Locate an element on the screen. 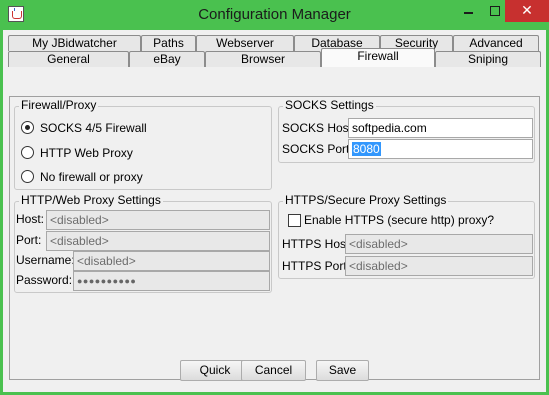 The width and height of the screenshot is (549, 395). socks-settings-title: SOCKS Settings is located at coordinates (329, 105).